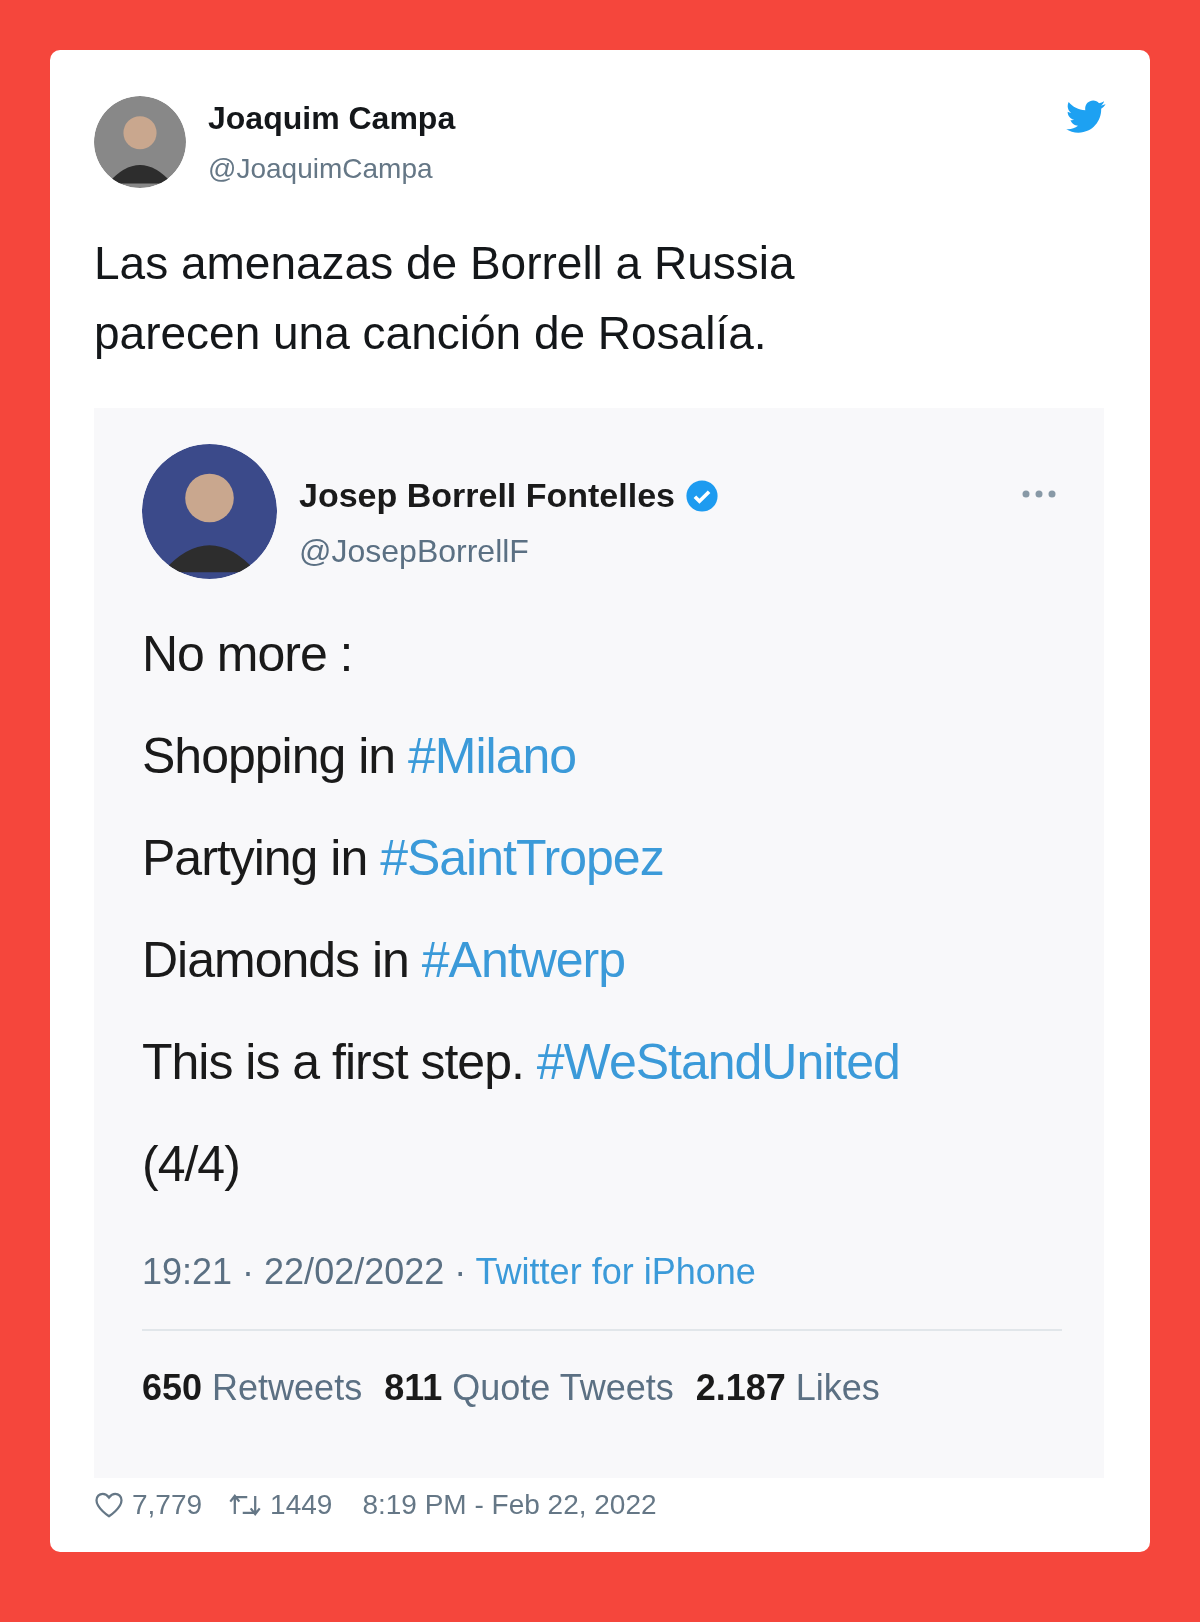 The height and width of the screenshot is (1622, 1200). I want to click on hashtag-link: #Milano, so click(492, 756).